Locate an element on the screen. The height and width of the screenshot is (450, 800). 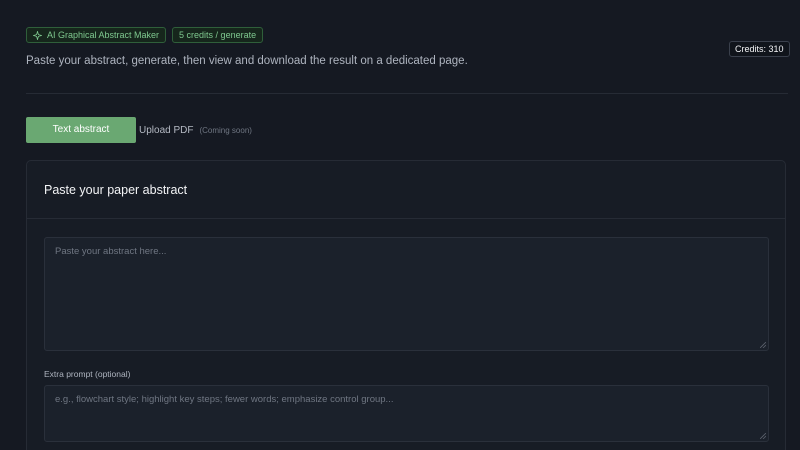
input-mode-tabs: Text abstract Upload PDF (Coming soon) is located at coordinates (139, 130).